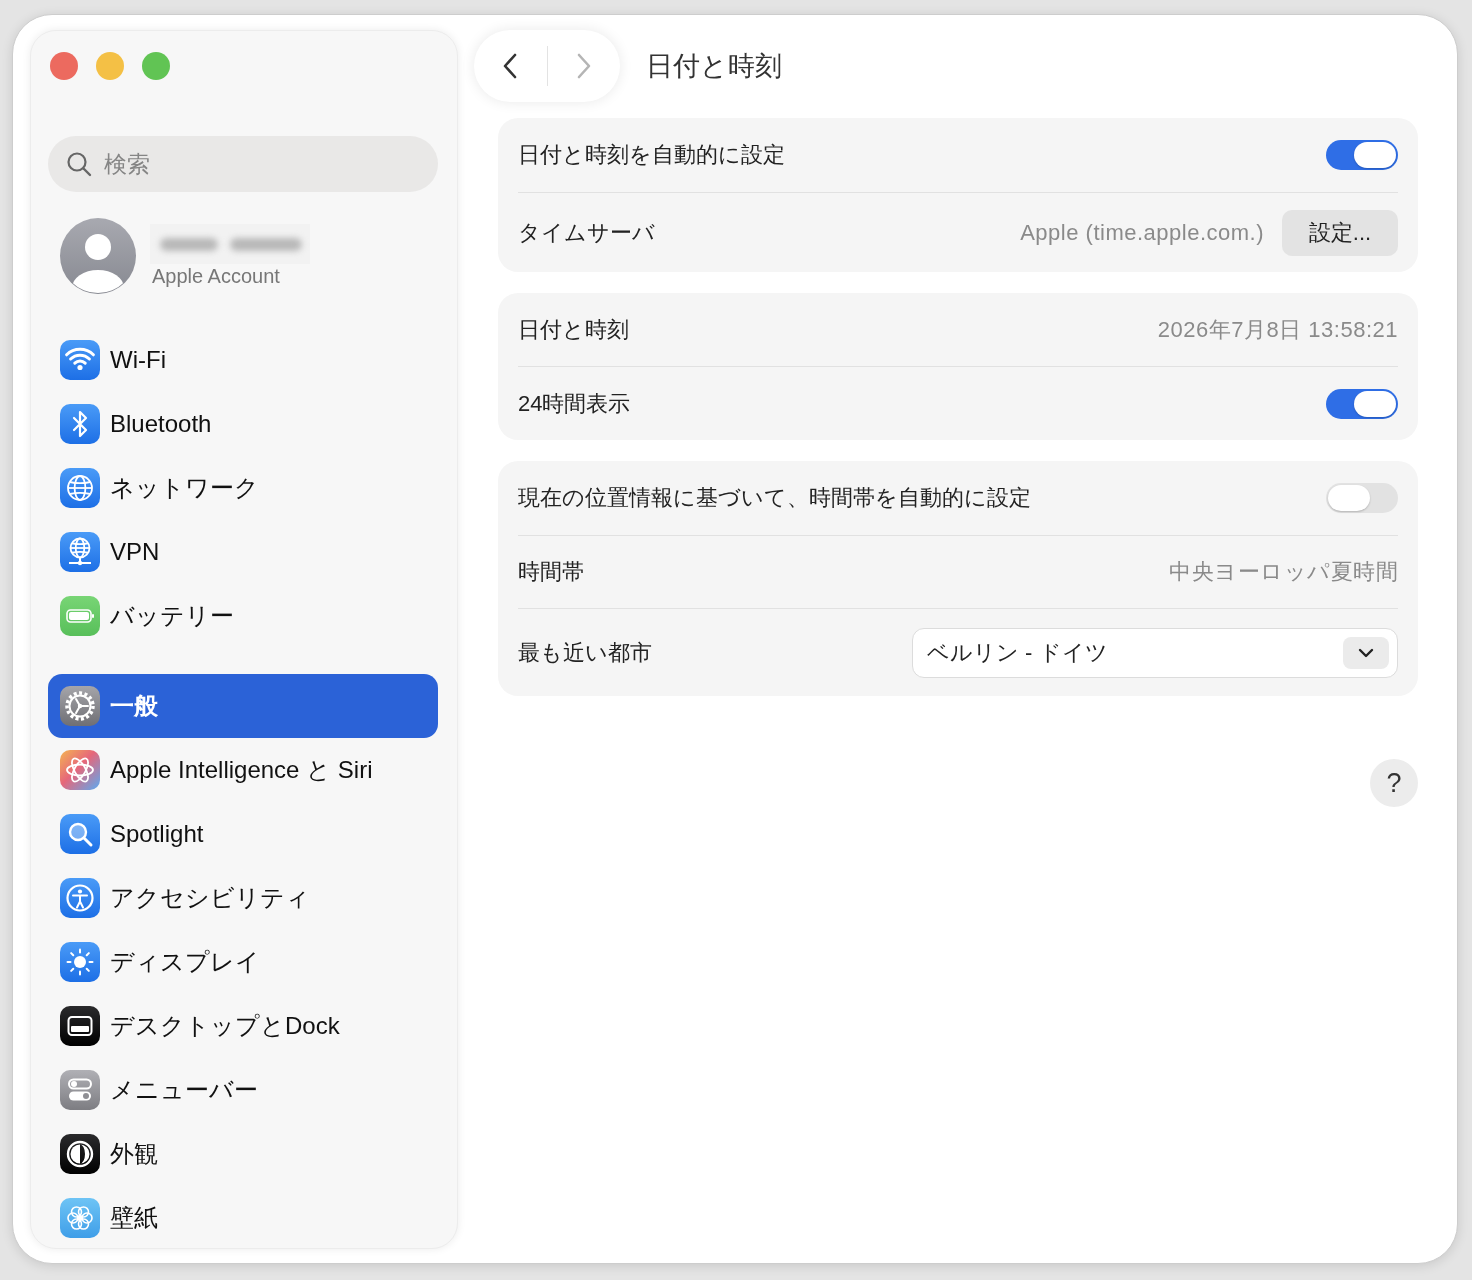  Describe the element at coordinates (774, 498) in the screenshot. I see `setting-label: 現在の位置情報に基づいて、時間帯を自動的に設定` at that location.